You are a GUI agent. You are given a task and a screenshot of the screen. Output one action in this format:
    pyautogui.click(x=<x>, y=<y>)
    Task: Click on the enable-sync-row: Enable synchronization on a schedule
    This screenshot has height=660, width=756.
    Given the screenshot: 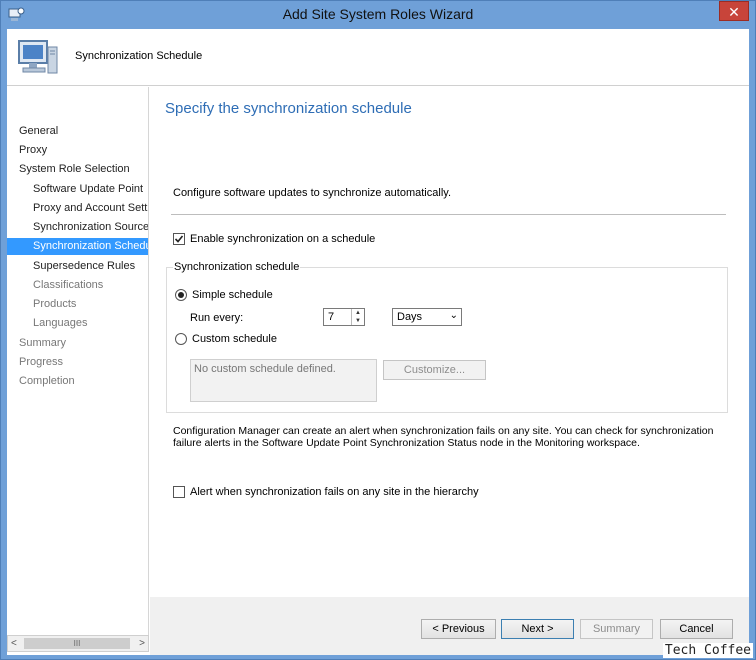 What is the action you would take?
    pyautogui.click(x=274, y=239)
    